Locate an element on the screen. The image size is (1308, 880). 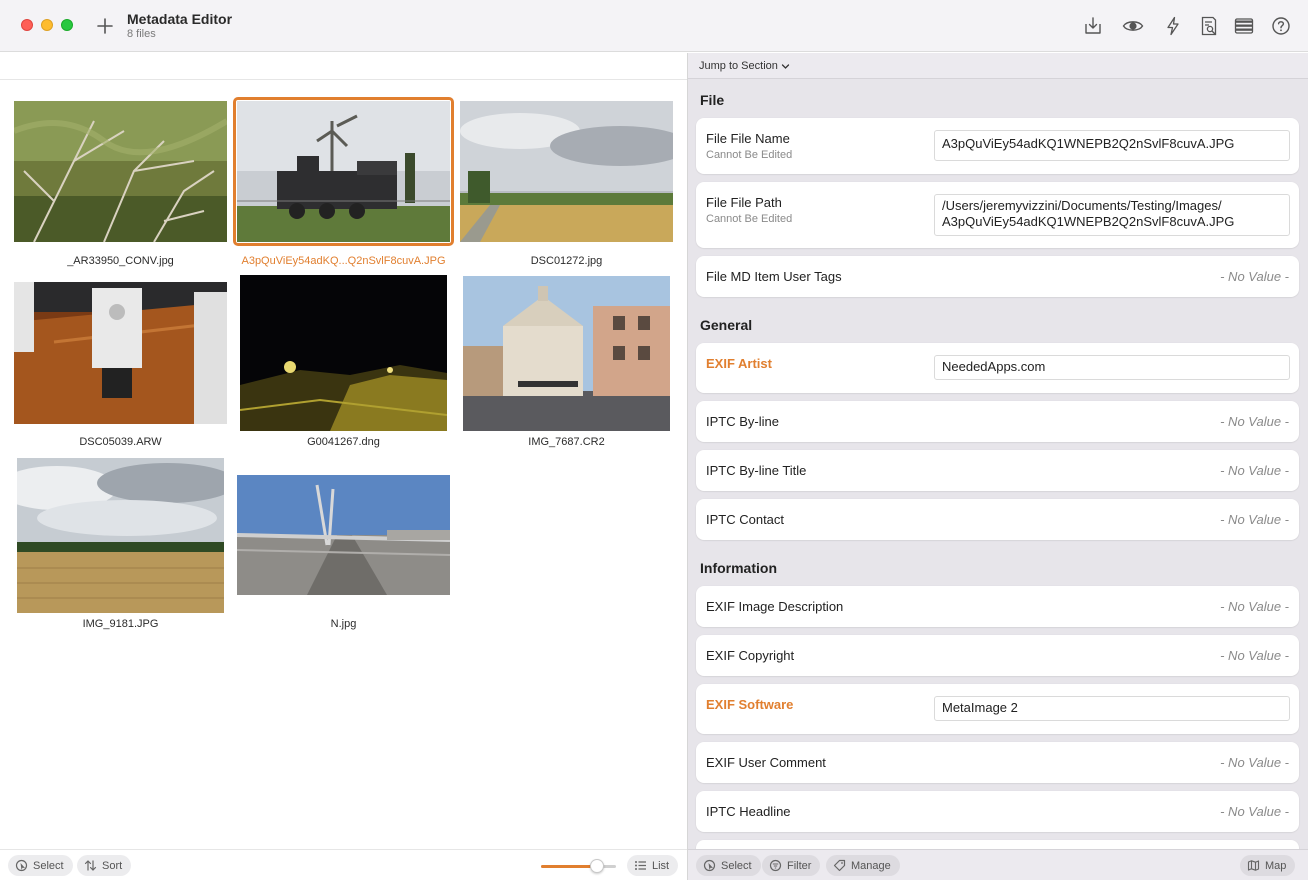
list-label: List is located at coordinates (661, 865).